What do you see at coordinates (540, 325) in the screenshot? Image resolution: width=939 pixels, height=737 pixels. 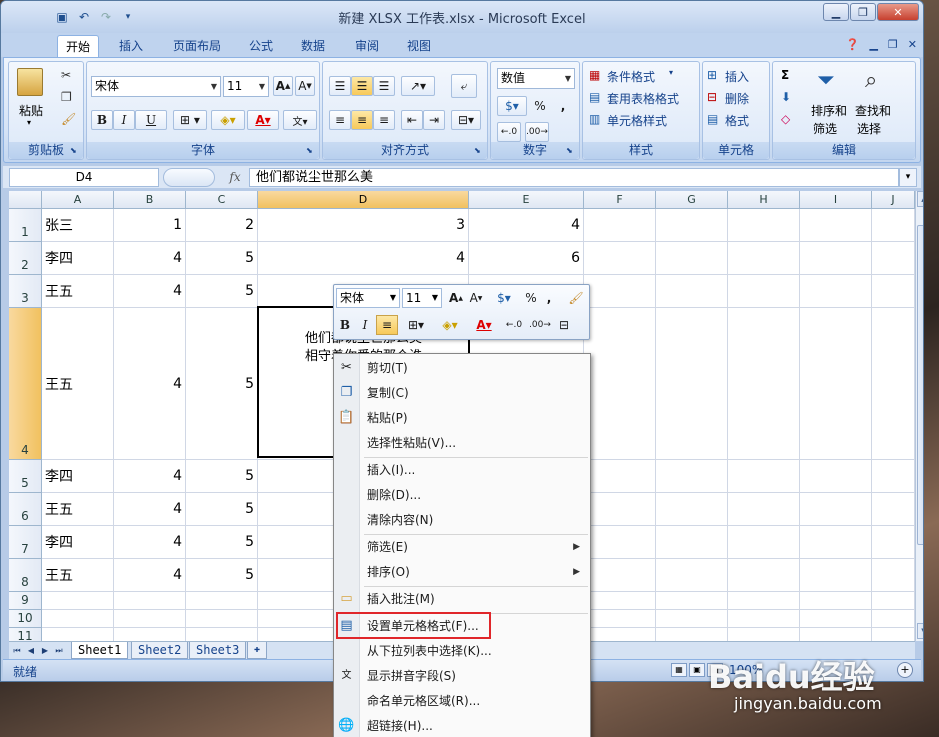 I see `mini-decrease-decimal-icon: .00→` at bounding box center [540, 325].